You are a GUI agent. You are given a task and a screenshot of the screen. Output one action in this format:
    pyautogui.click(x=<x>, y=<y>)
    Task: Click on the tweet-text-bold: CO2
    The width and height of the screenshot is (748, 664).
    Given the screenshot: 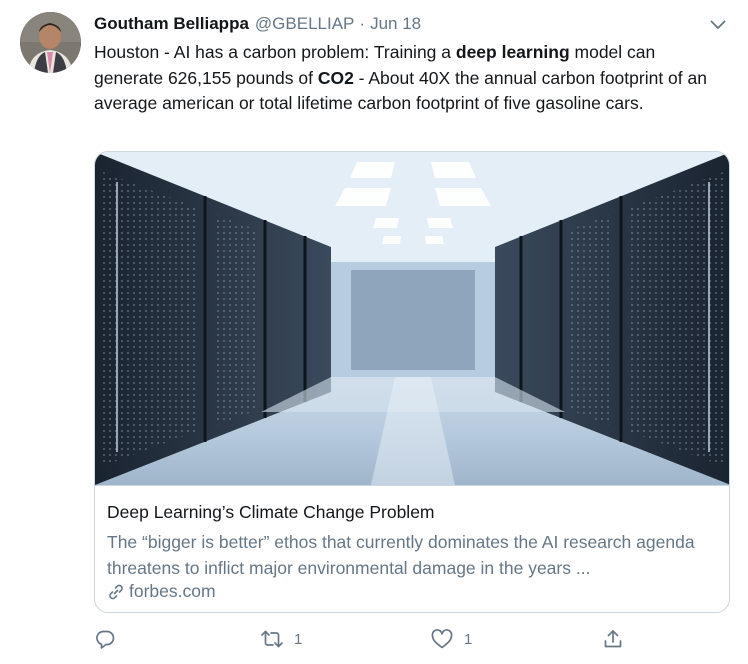 What is the action you would take?
    pyautogui.click(x=335, y=77)
    